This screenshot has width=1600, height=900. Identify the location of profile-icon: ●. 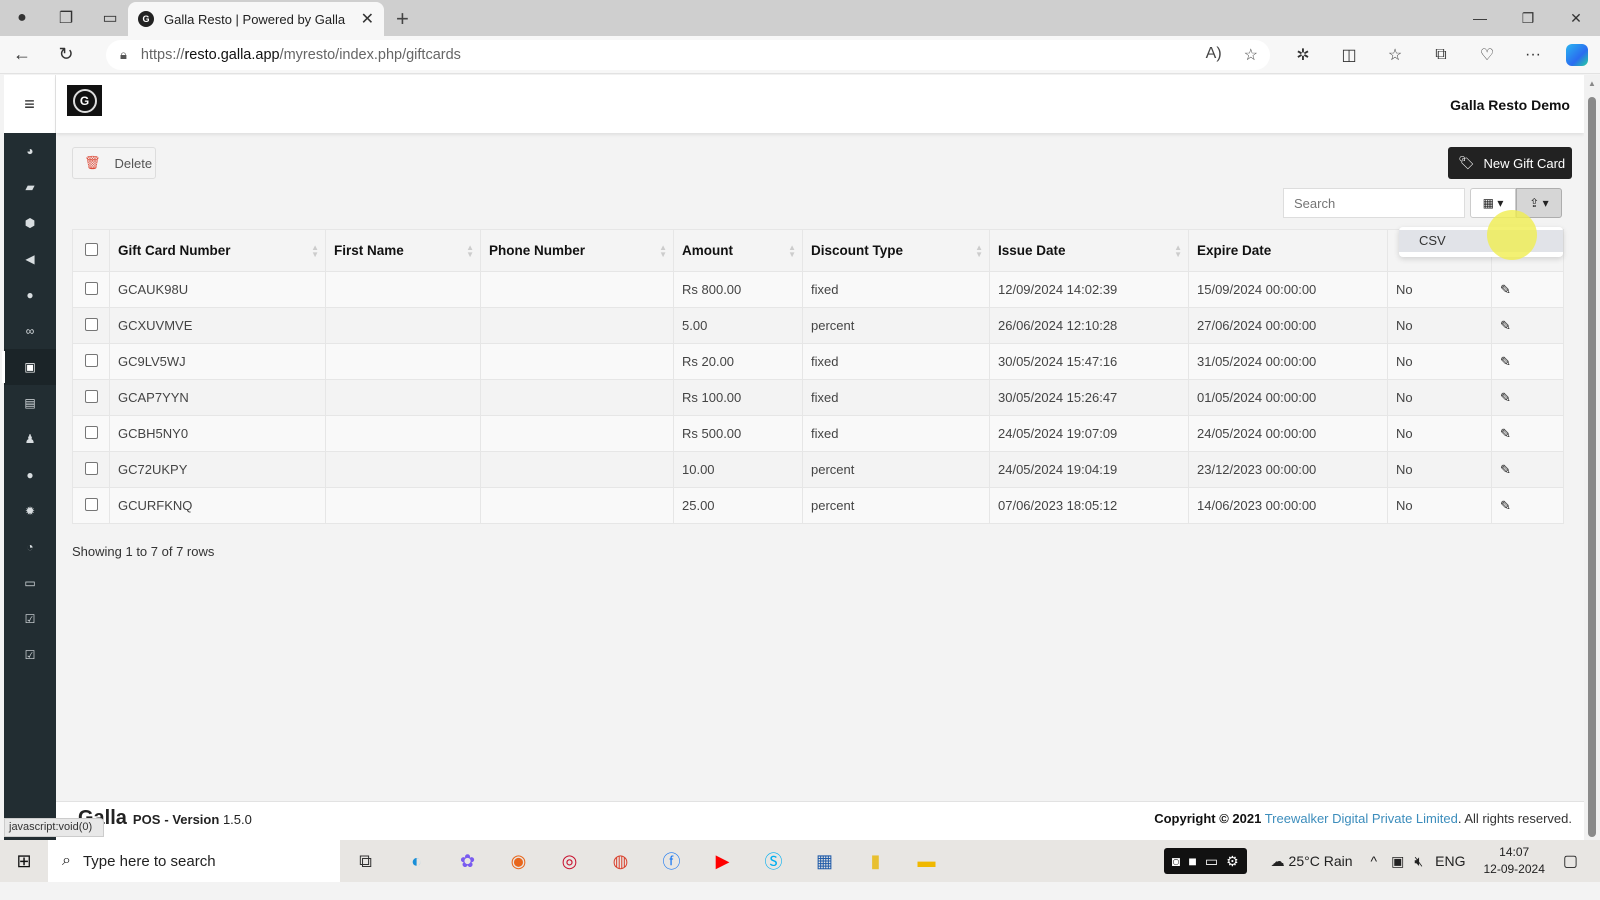
(22, 18).